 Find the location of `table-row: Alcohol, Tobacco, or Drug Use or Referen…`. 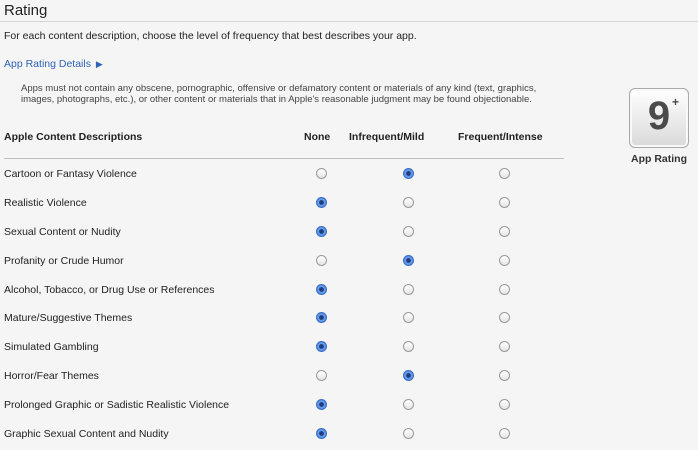

table-row: Alcohol, Tobacco, or Drug Use or Referen… is located at coordinates (300, 290).